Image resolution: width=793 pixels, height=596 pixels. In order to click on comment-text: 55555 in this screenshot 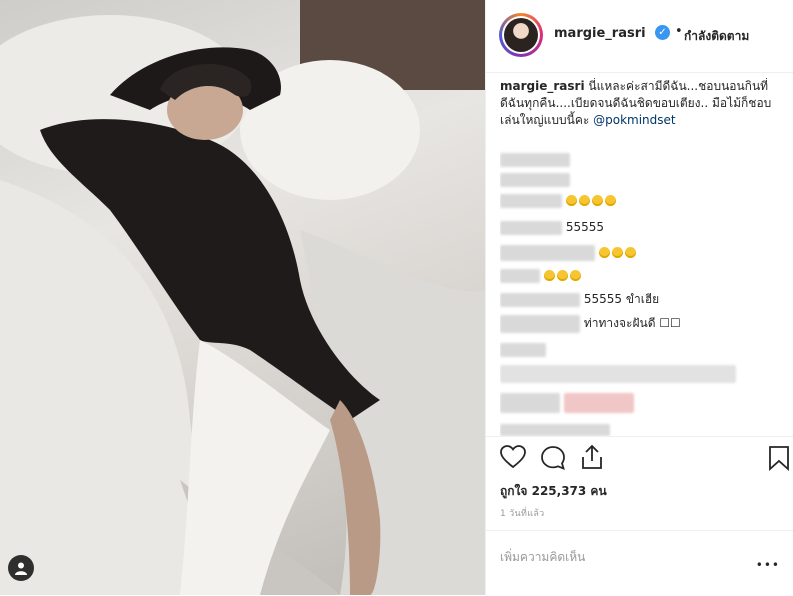, I will do `click(585, 227)`.